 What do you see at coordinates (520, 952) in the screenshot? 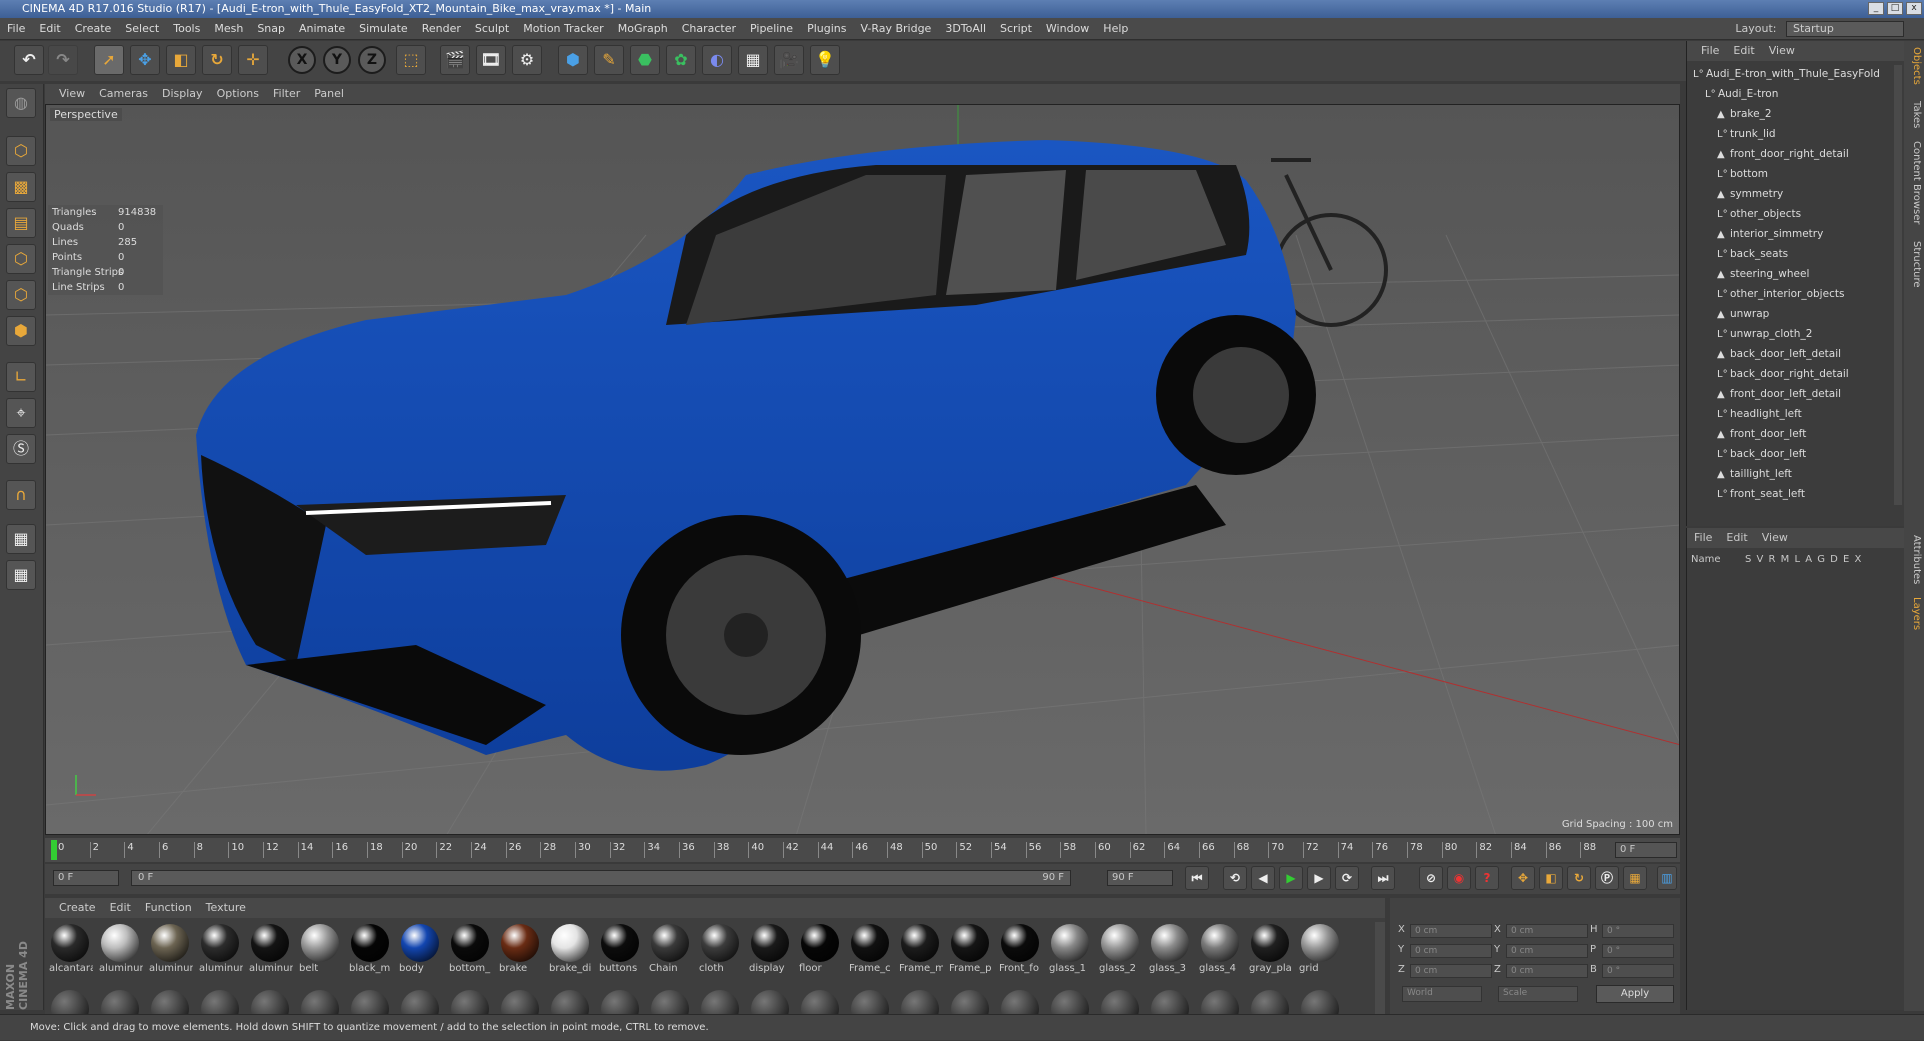
I see `material-swatch: brake` at bounding box center [520, 952].